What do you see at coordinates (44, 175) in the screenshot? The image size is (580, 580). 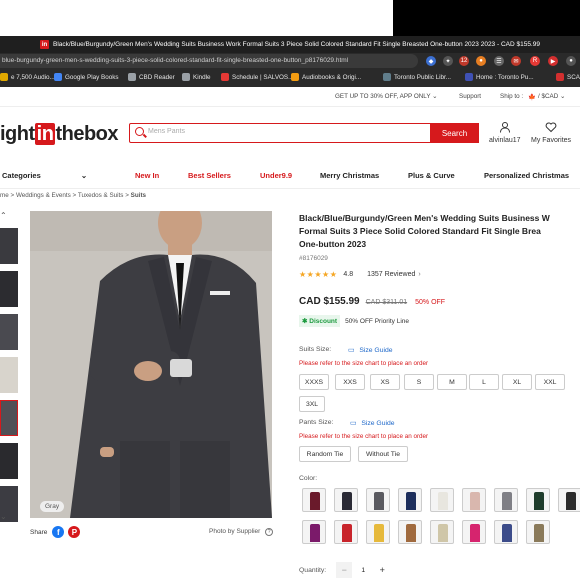 I see `categories-menu: Categories ⌄` at bounding box center [44, 175].